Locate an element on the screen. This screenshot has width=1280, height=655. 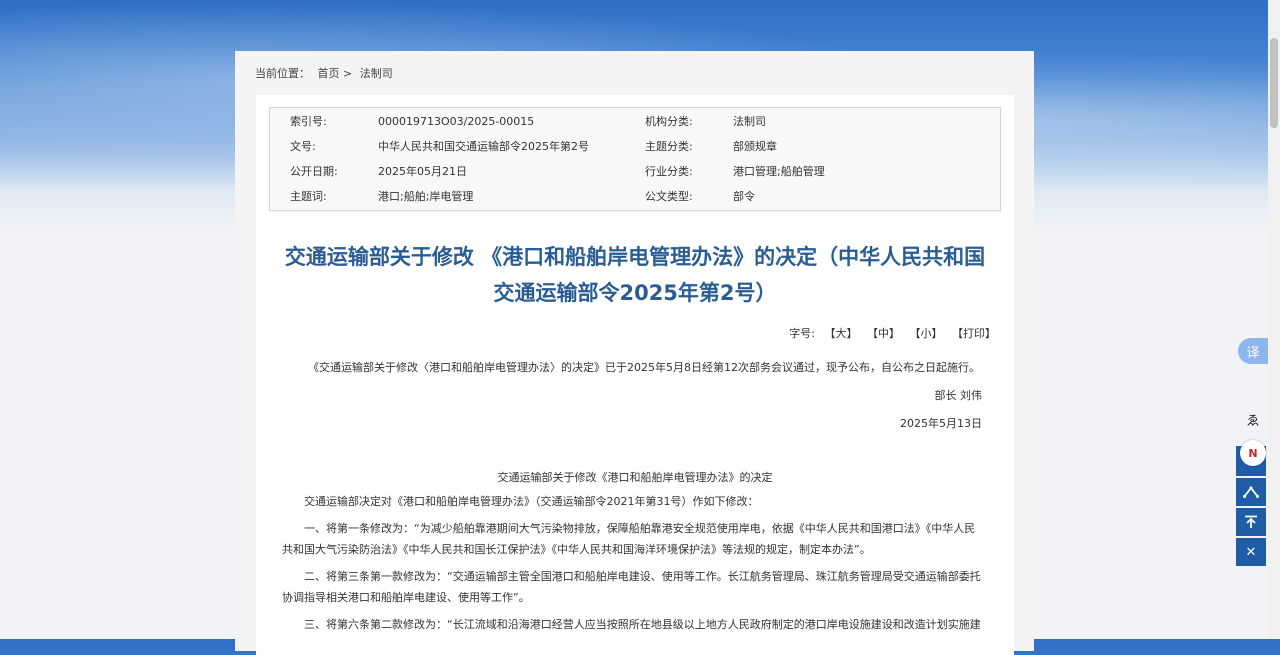
translate-icon: 译 is located at coordinates (1253, 353).